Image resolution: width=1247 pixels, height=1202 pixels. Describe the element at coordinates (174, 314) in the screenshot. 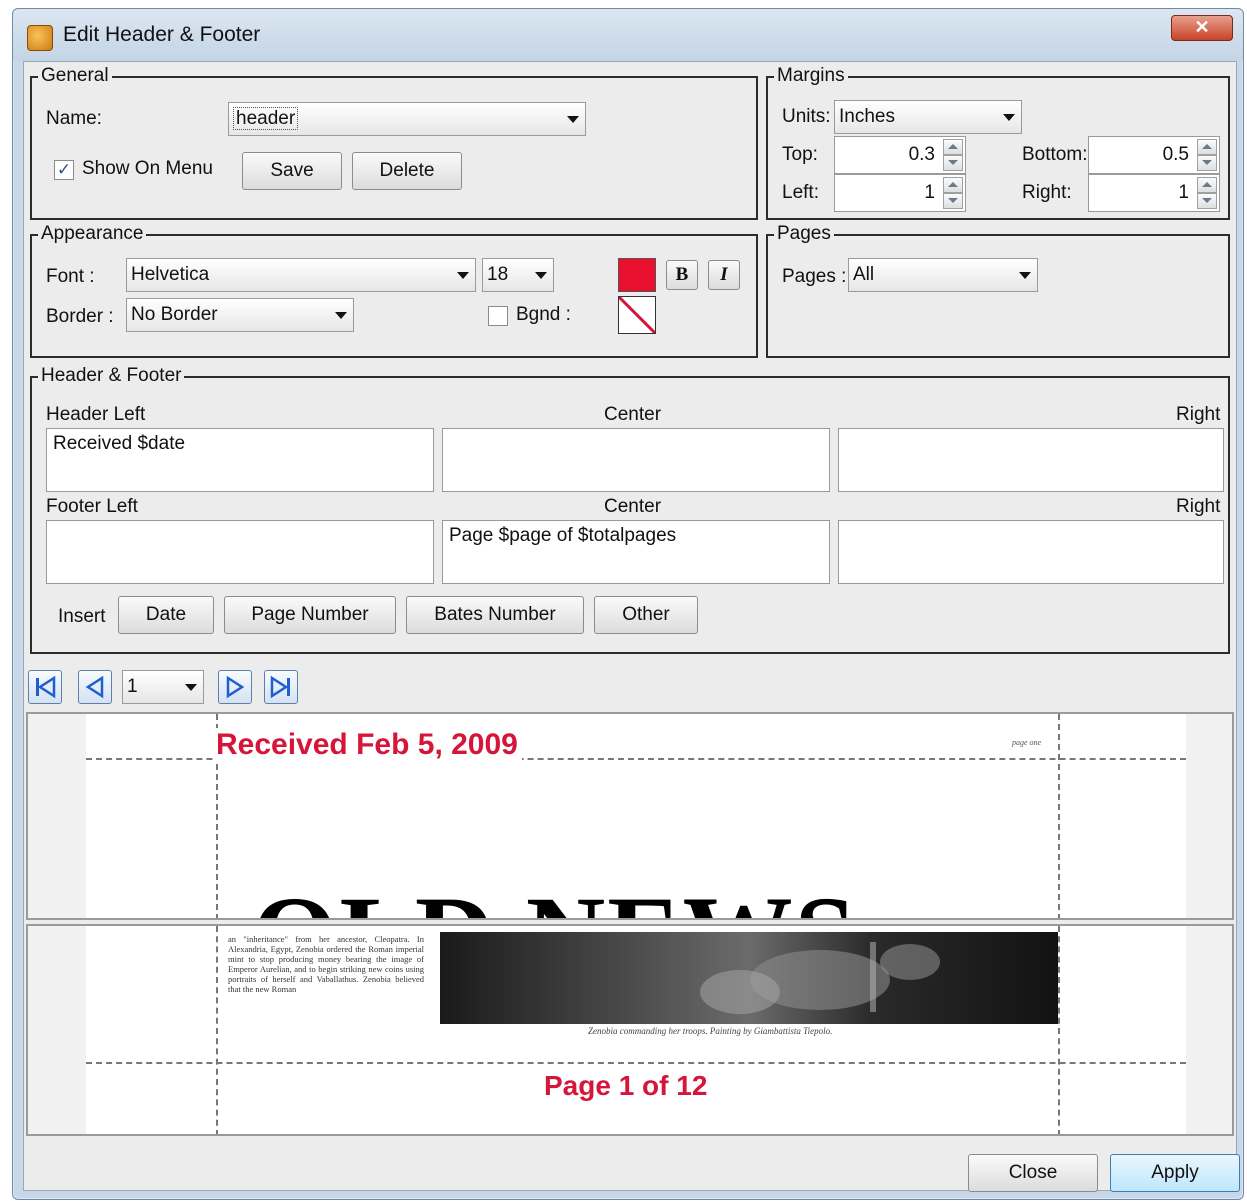

I see `border-value: No Border` at that location.